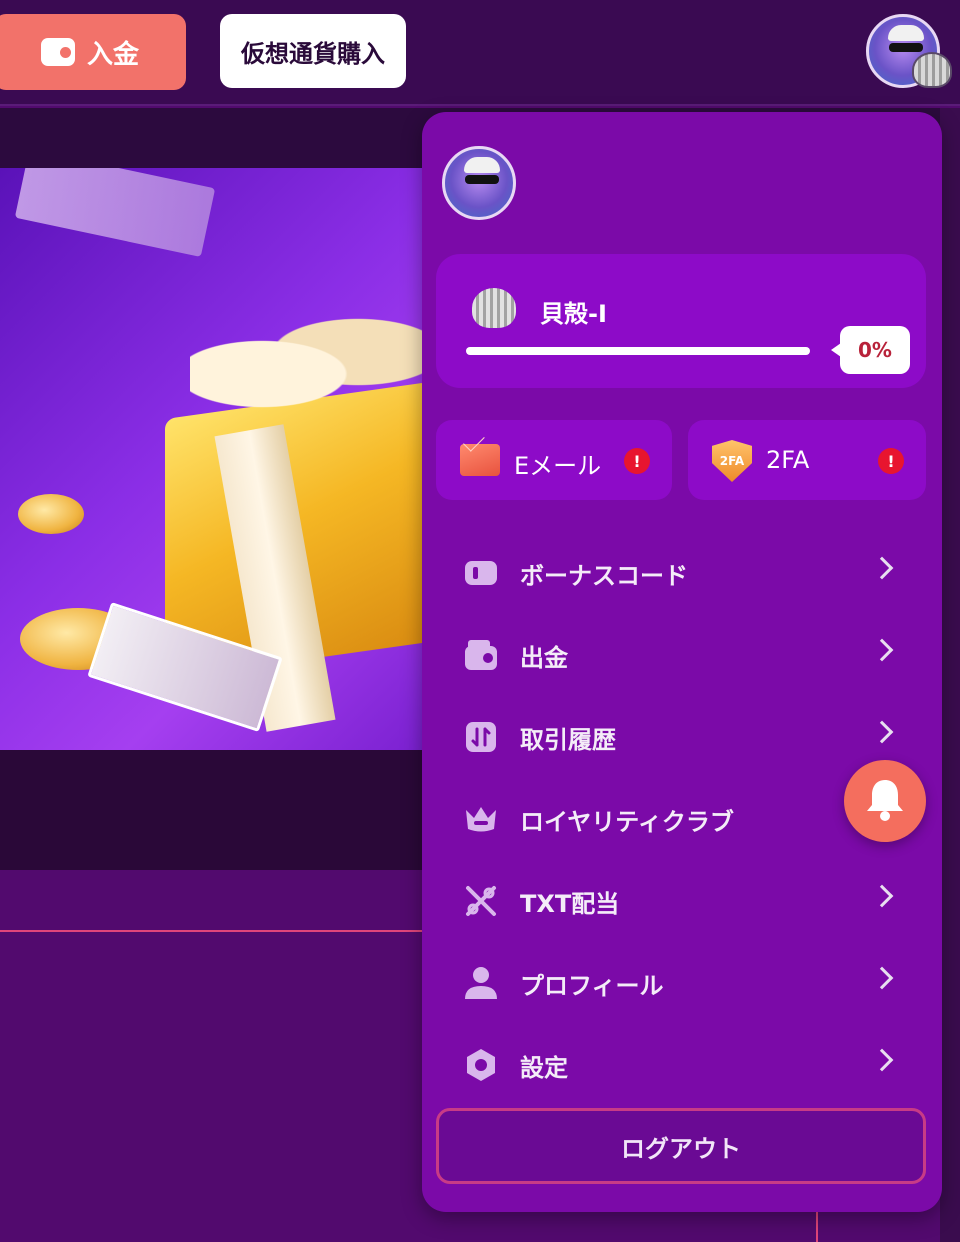  I want to click on dollar-bill-image, so click(115, 212).